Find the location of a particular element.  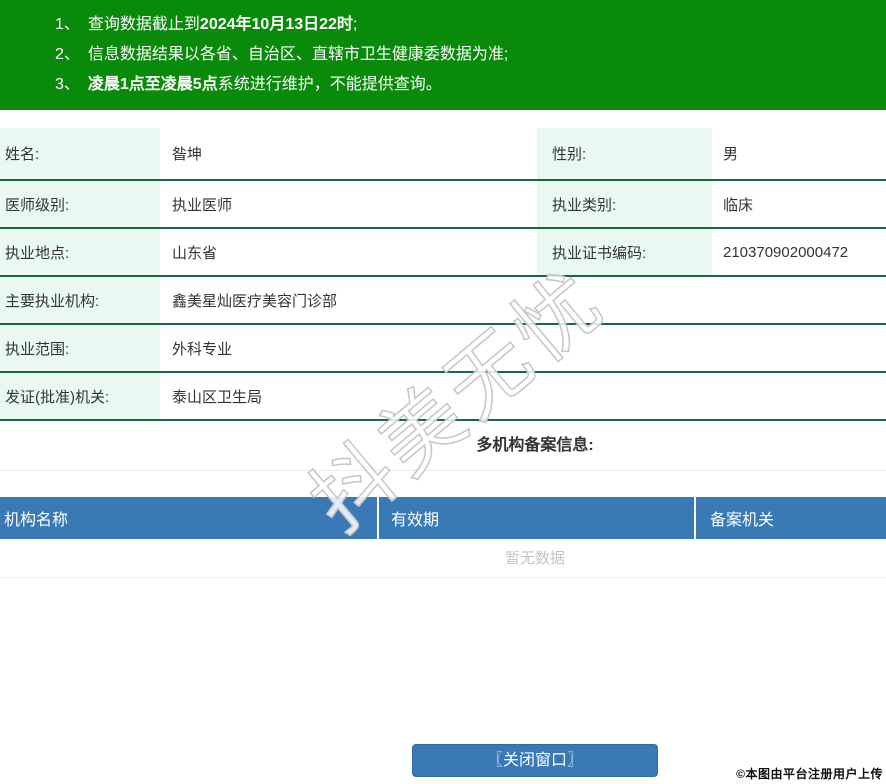

notice-line-3: 3、 凌晨1点至凌晨5点系统进行维护，不能提供查询。 is located at coordinates (470, 85).